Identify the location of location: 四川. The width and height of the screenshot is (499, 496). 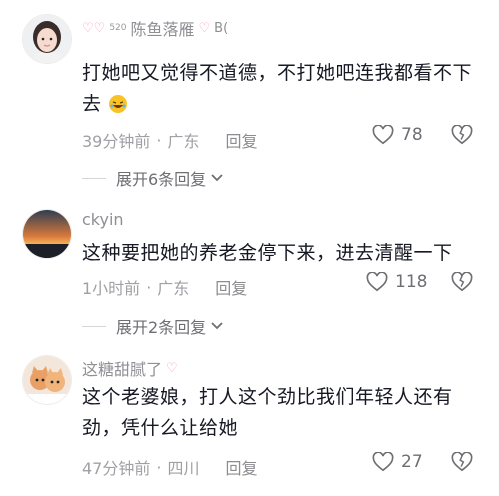
(183, 468).